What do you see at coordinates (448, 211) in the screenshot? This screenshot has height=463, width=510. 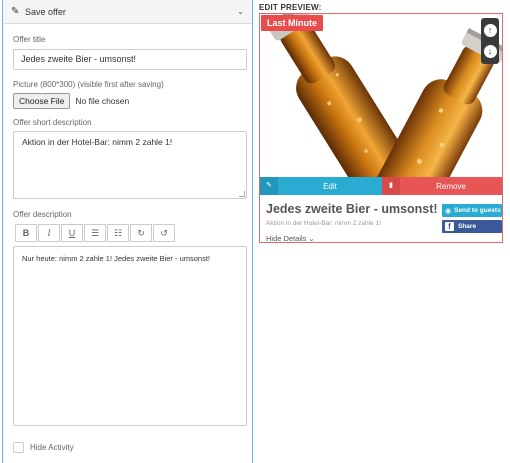 I see `rss-icon: ◉` at bounding box center [448, 211].